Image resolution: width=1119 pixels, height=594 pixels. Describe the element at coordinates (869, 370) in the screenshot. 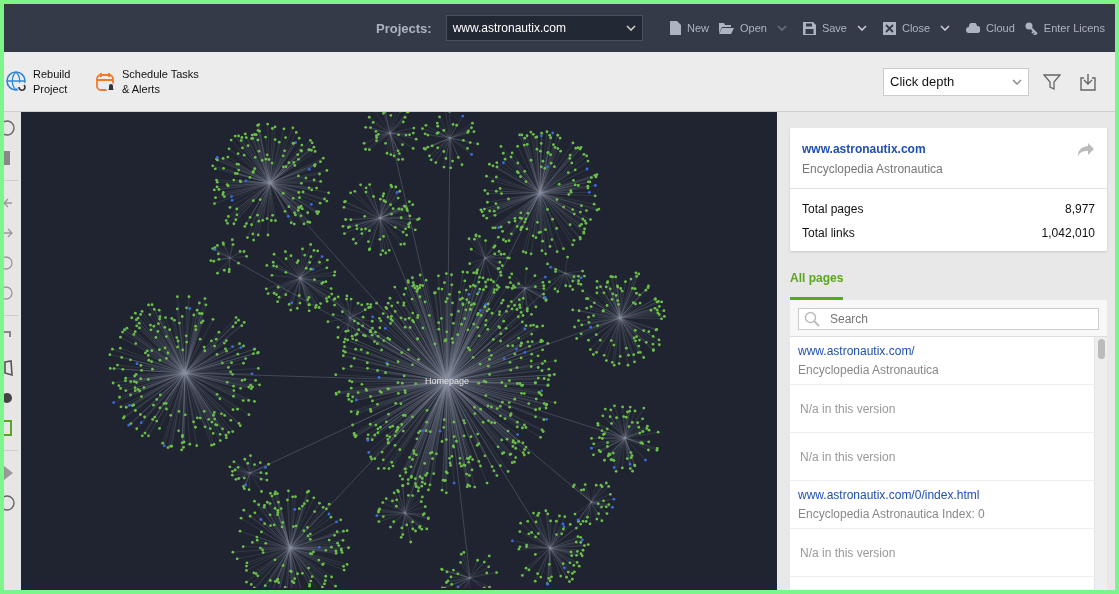

I see `page-title: Encyclopedia Astronautica` at that location.